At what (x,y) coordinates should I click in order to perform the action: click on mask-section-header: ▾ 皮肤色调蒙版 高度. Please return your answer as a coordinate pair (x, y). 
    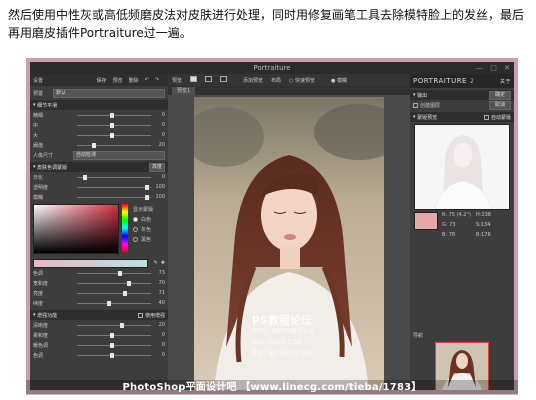
    Looking at the image, I should click on (99, 167).